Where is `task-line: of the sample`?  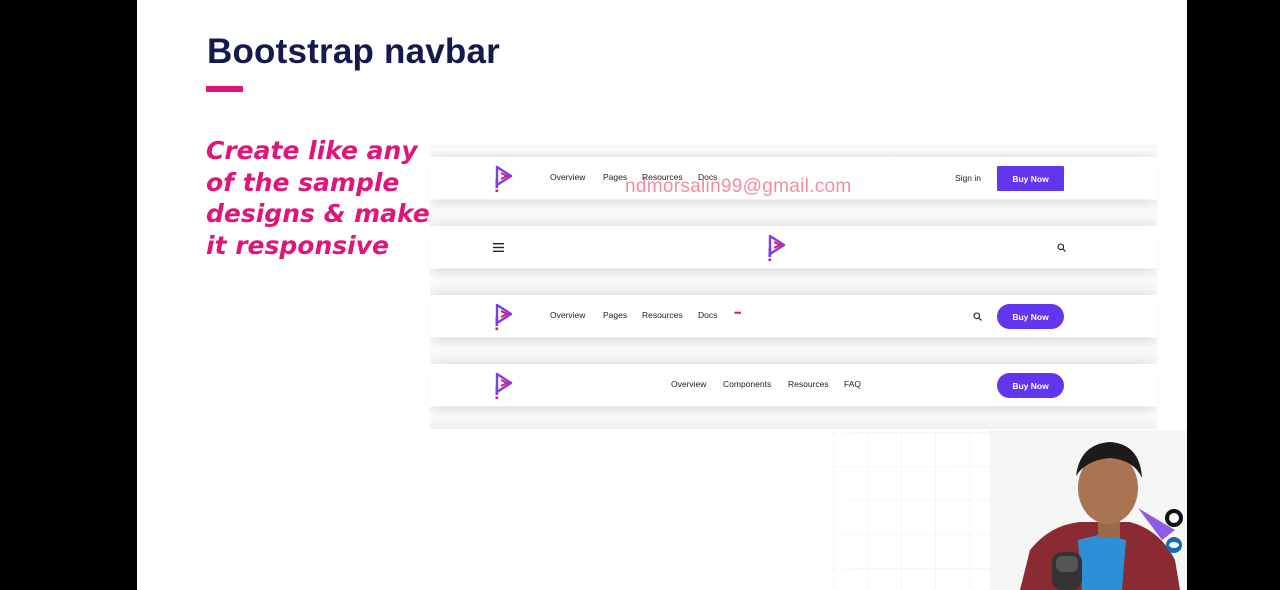
task-line: of the sample is located at coordinates (303, 182).